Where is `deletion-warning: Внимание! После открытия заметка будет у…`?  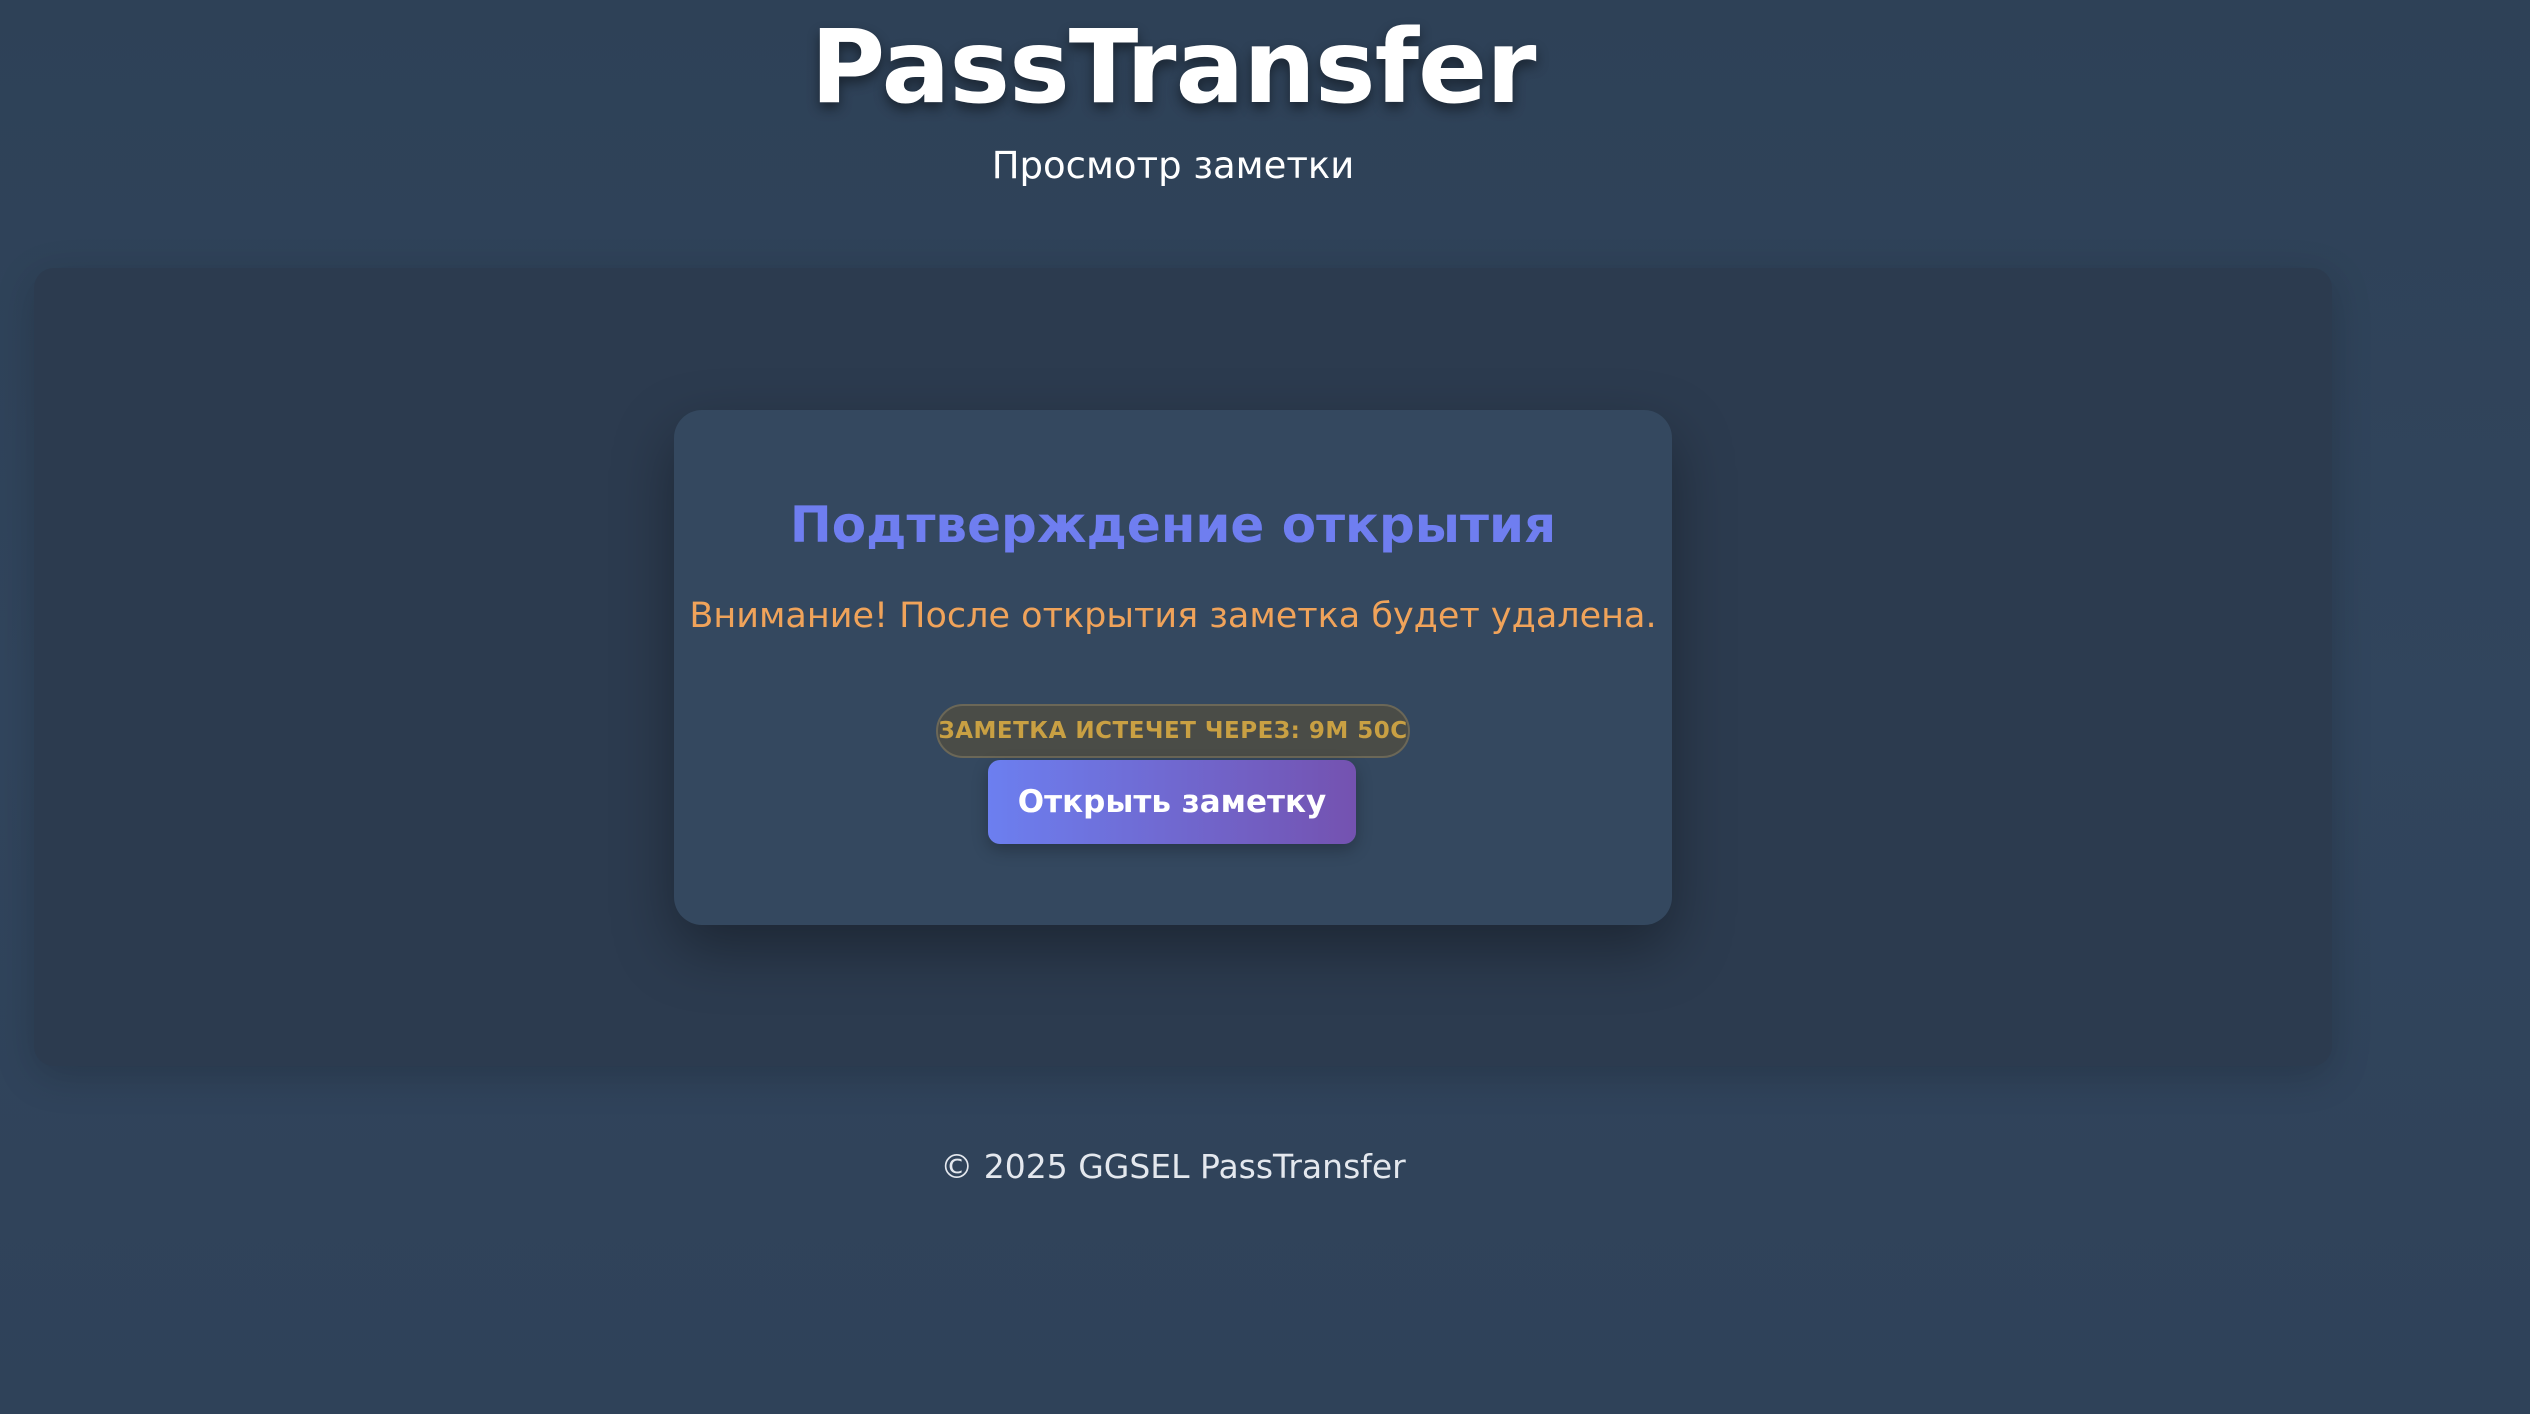
deletion-warning: Внимание! После открытия заметка будет у… is located at coordinates (1173, 616).